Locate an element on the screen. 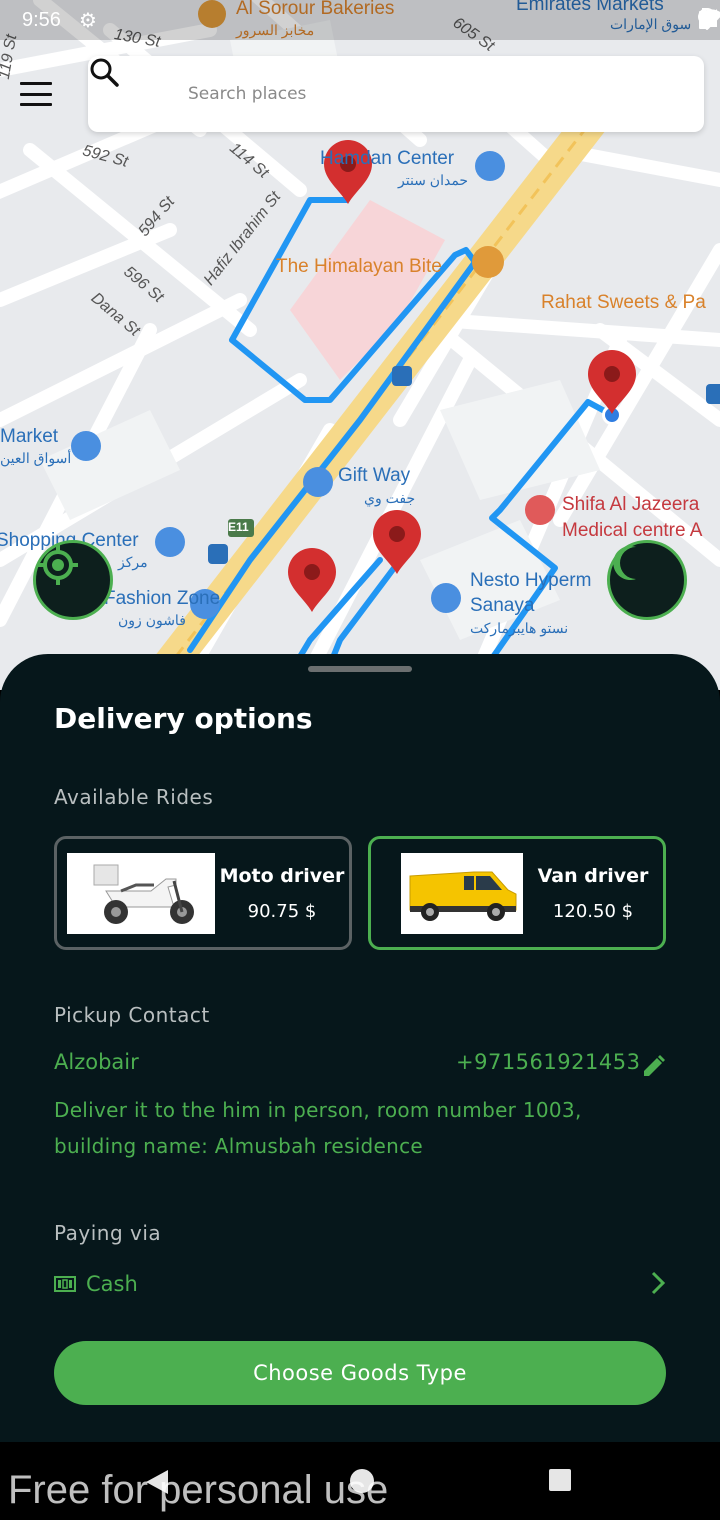 The image size is (720, 1520). ride-option-moto: Moto driver 90.75 $ is located at coordinates (203, 893).